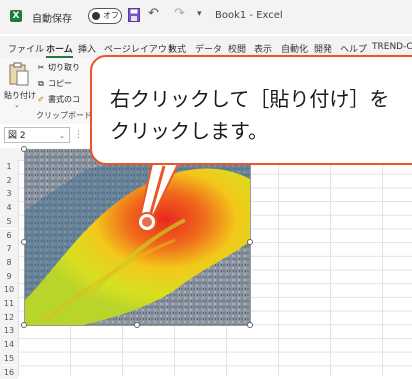 This screenshot has width=412, height=379. What do you see at coordinates (9, 249) in the screenshot?
I see `row-header-7: 7` at bounding box center [9, 249].